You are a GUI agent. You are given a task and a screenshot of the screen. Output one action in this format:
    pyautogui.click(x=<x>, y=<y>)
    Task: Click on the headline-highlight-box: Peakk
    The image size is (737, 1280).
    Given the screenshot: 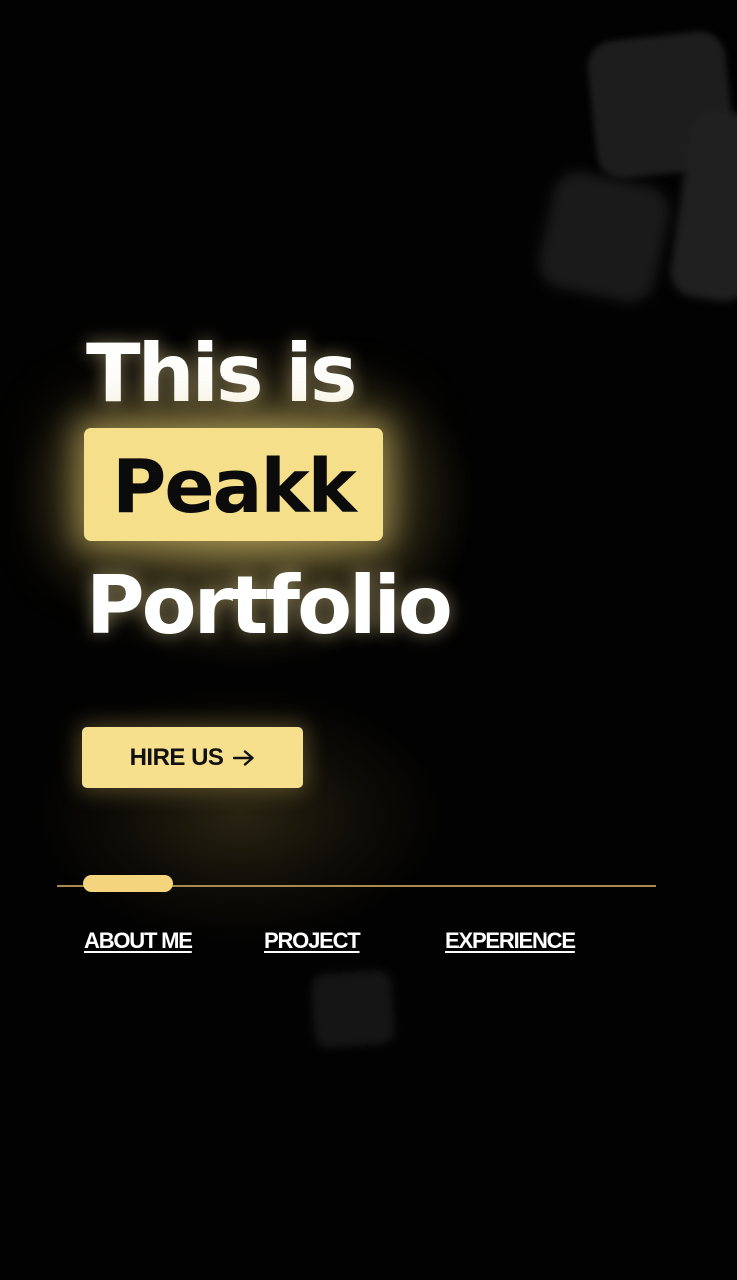 What is the action you would take?
    pyautogui.click(x=233, y=484)
    